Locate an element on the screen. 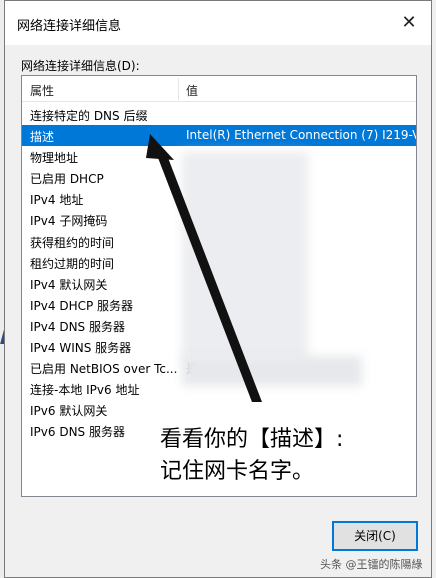 The image size is (436, 578). annotation-arrow-icon is located at coordinates (204, 268).